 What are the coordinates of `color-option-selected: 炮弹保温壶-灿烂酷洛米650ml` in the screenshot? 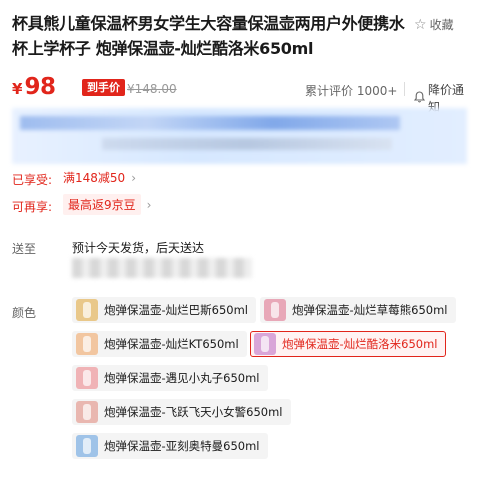 It's located at (348, 344).